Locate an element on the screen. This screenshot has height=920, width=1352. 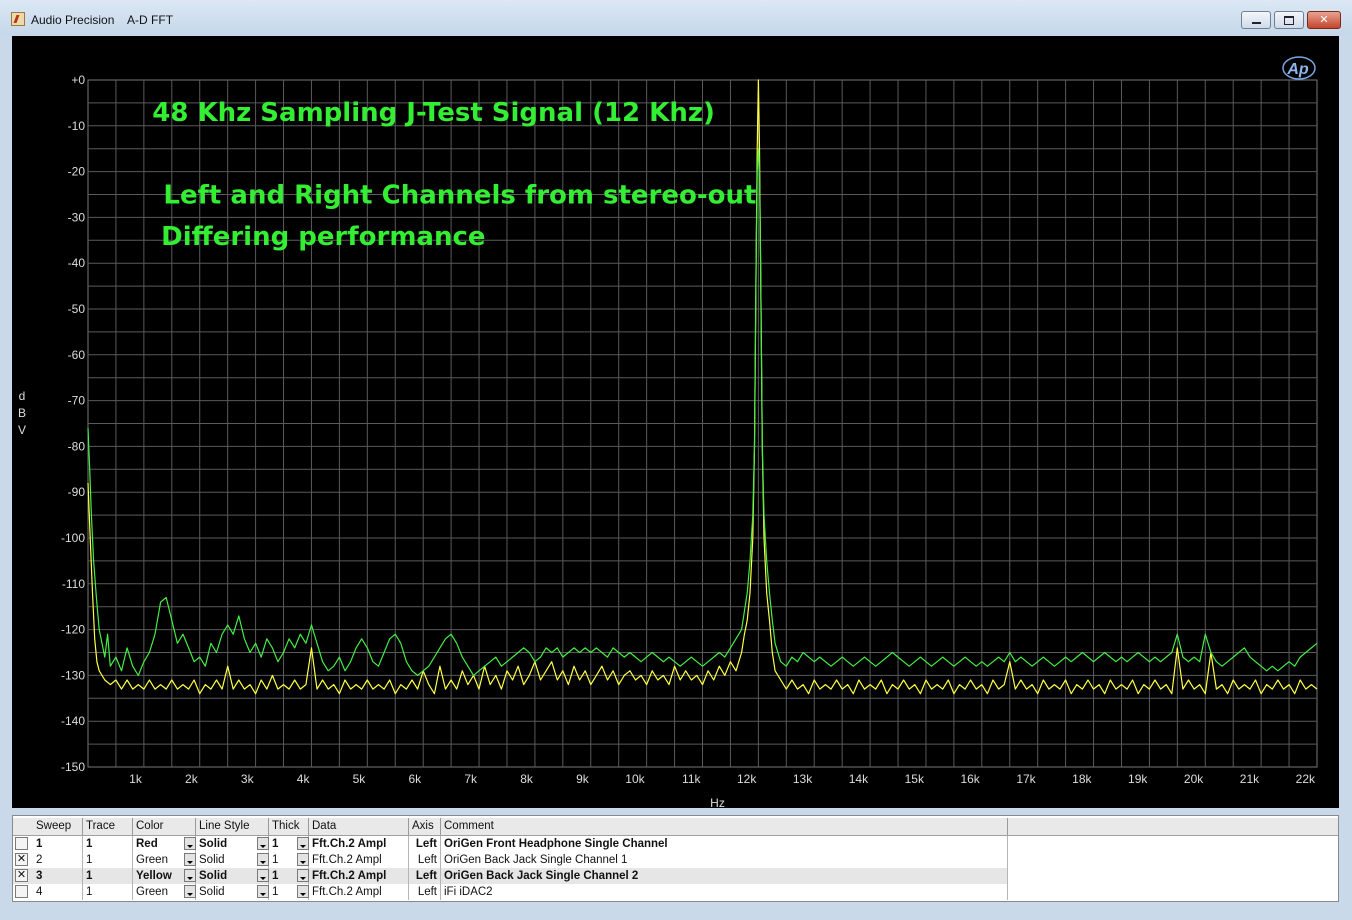
x-tick-label: 18k is located at coordinates (1082, 779).